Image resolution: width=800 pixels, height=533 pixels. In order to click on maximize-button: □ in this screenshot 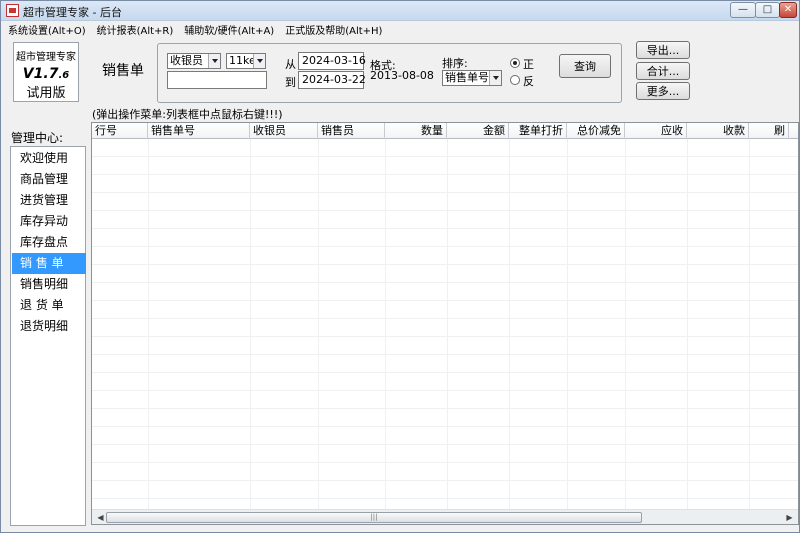, I will do `click(767, 10)`.